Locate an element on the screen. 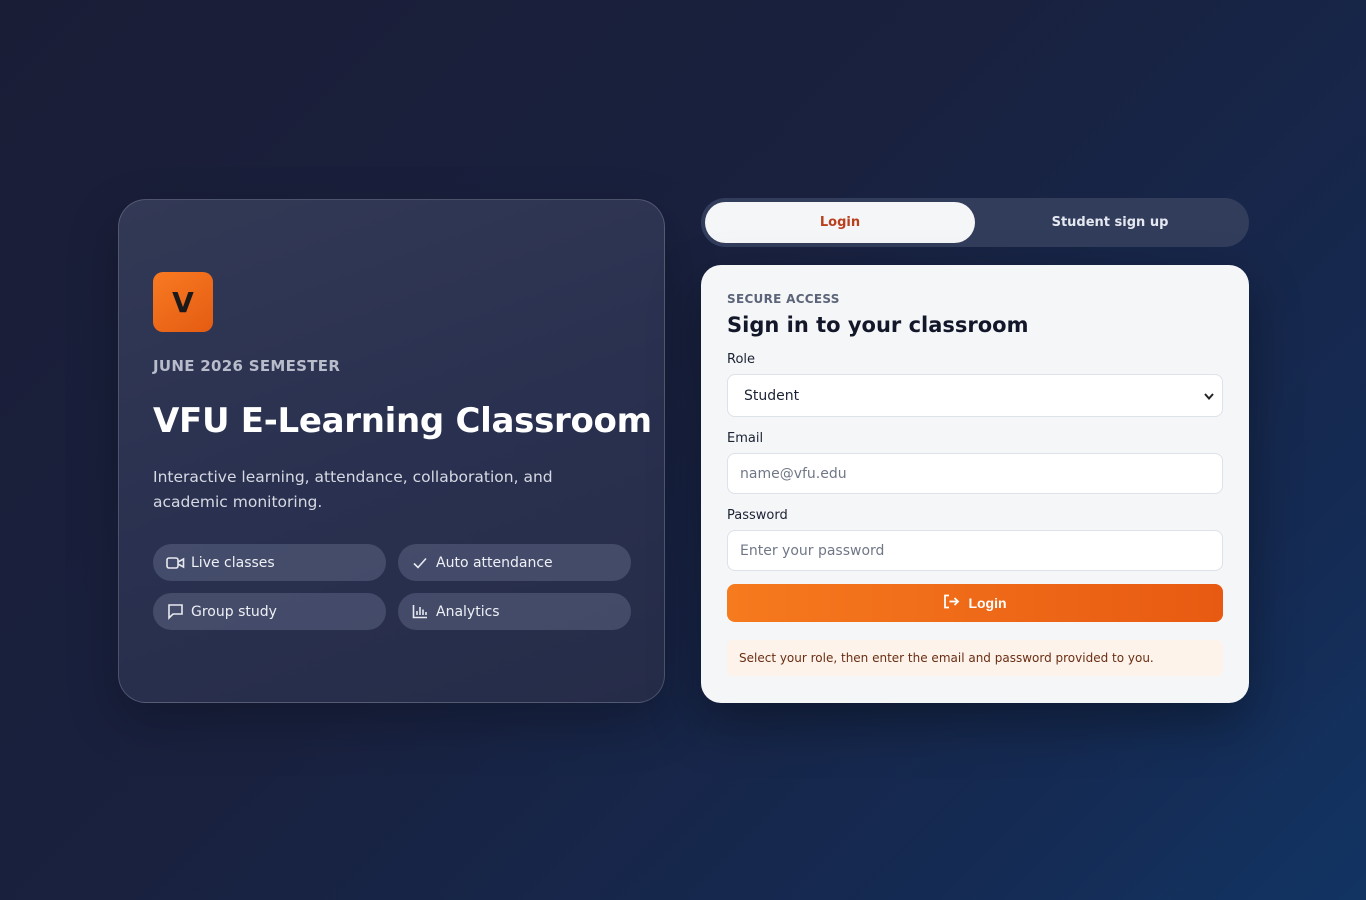 Image resolution: width=1366 pixels, height=900 pixels. login-button-label: Login is located at coordinates (987, 603).